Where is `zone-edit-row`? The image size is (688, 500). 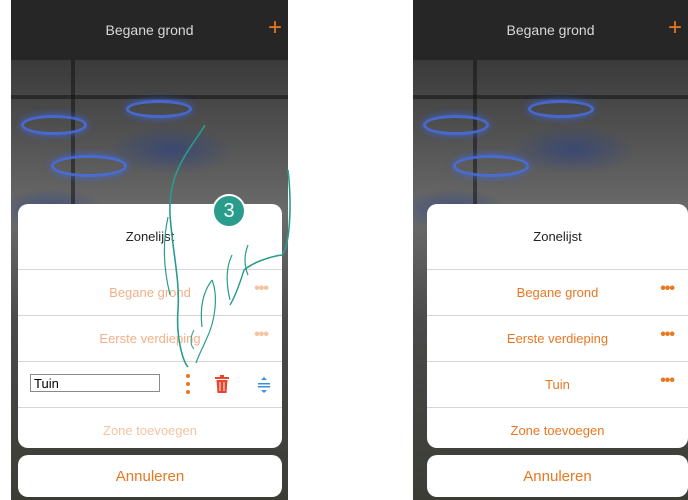
zone-edit-row is located at coordinates (150, 384).